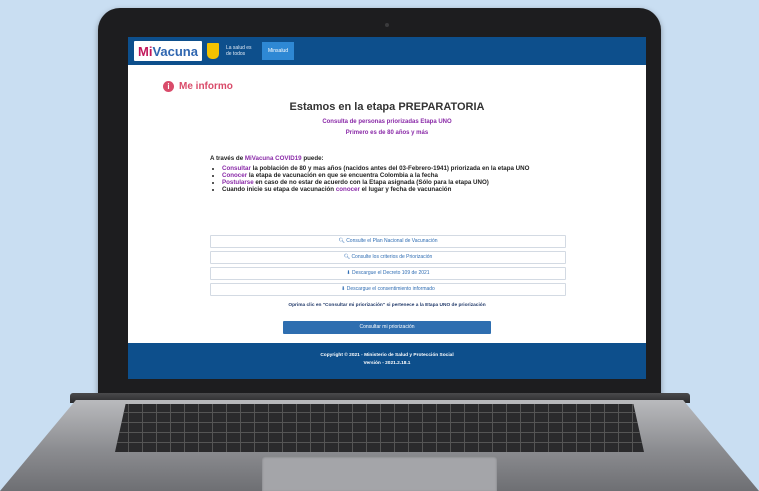  Describe the element at coordinates (379, 473) in the screenshot. I see `laptop-trackpad` at that location.